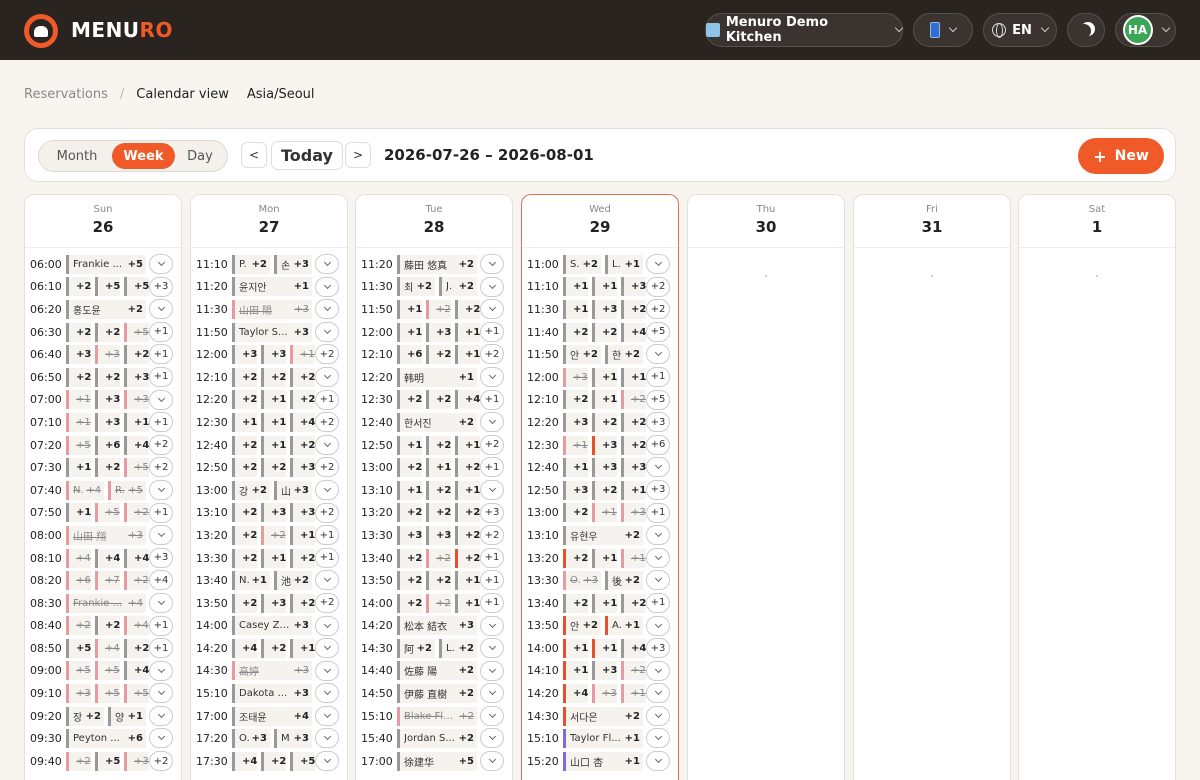  Describe the element at coordinates (66, 94) in the screenshot. I see `breadcrumb-reservations: Reservations` at that location.